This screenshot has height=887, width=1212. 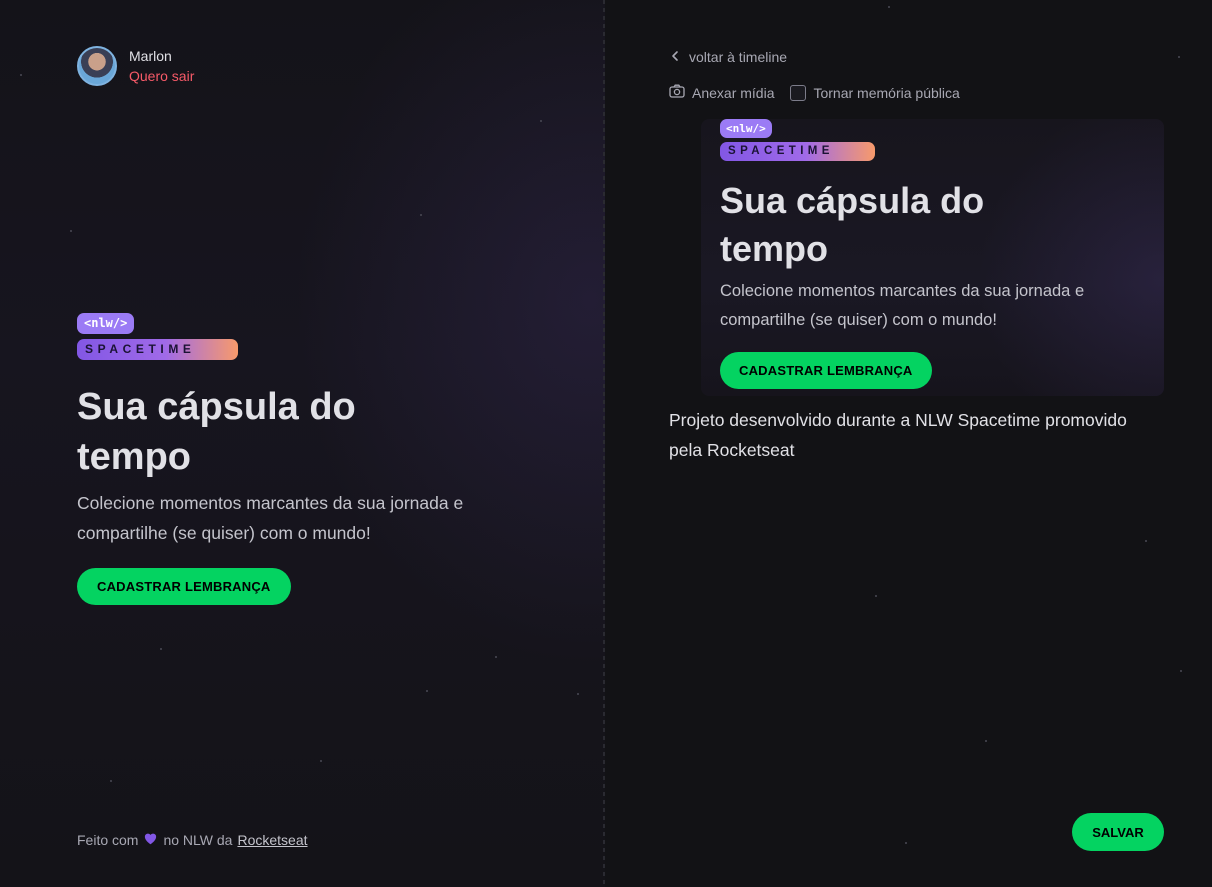 I want to click on save-button: SALVAR, so click(x=1118, y=832).